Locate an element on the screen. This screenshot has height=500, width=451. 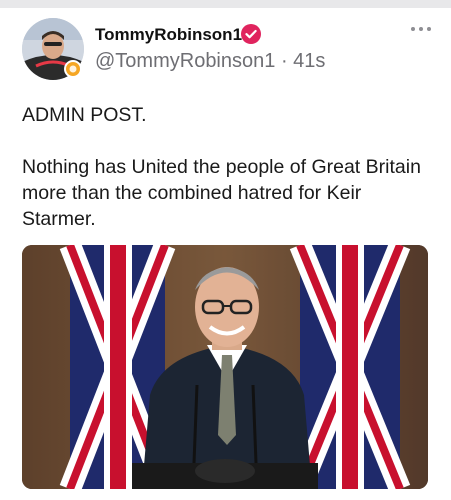
post-line-1: ADMIN POST. is located at coordinates (84, 115).